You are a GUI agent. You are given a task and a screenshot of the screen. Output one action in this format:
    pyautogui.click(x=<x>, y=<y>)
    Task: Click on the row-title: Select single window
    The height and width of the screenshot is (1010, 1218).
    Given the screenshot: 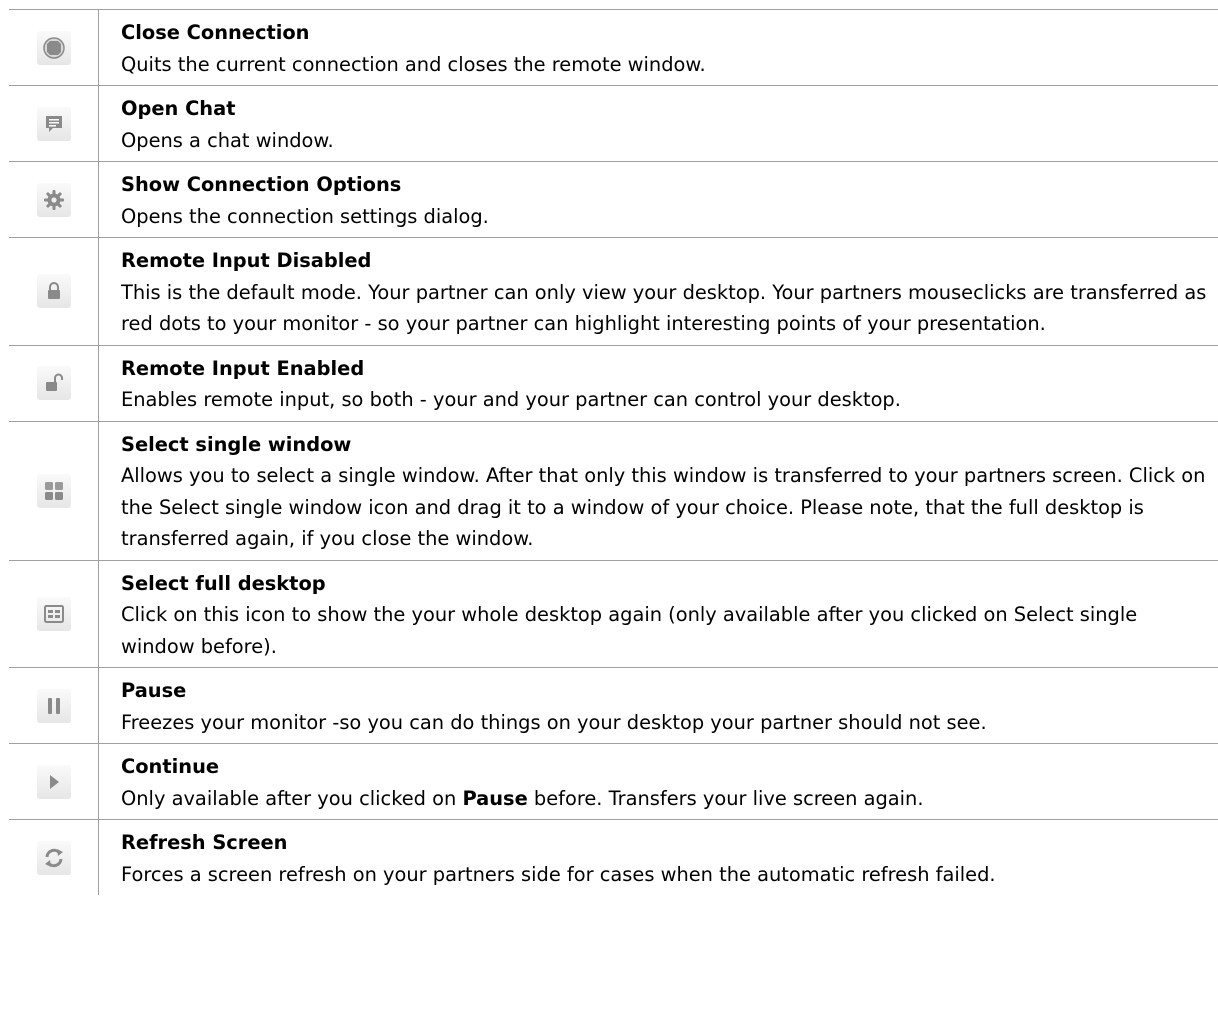 What is the action you would take?
    pyautogui.click(x=236, y=444)
    